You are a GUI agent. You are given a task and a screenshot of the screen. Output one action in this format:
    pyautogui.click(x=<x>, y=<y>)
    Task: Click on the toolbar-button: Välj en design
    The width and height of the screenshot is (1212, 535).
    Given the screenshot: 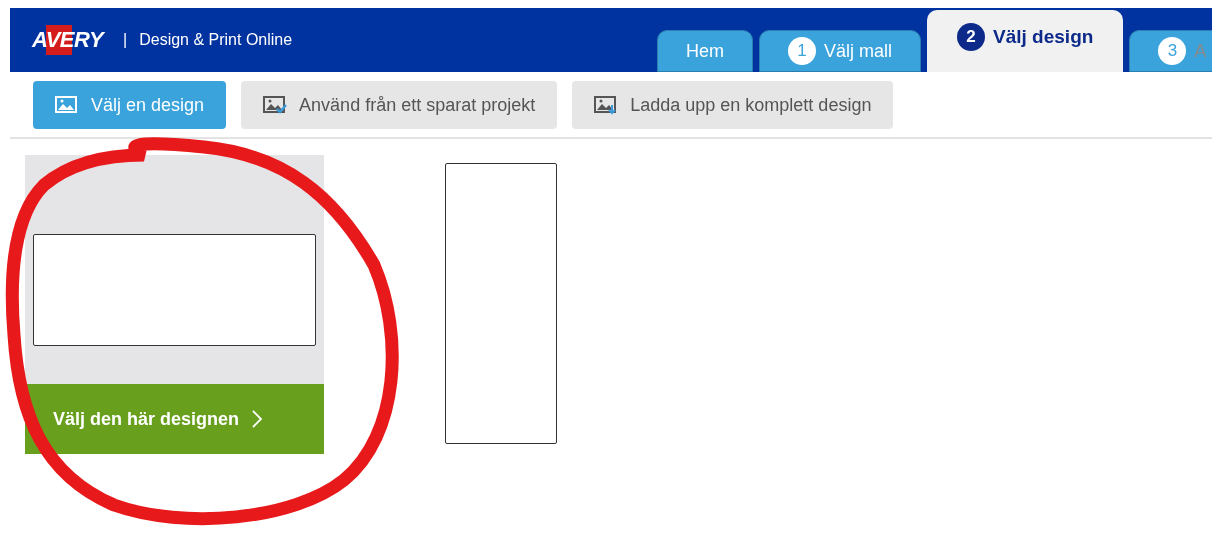 What is the action you would take?
    pyautogui.click(x=130, y=105)
    